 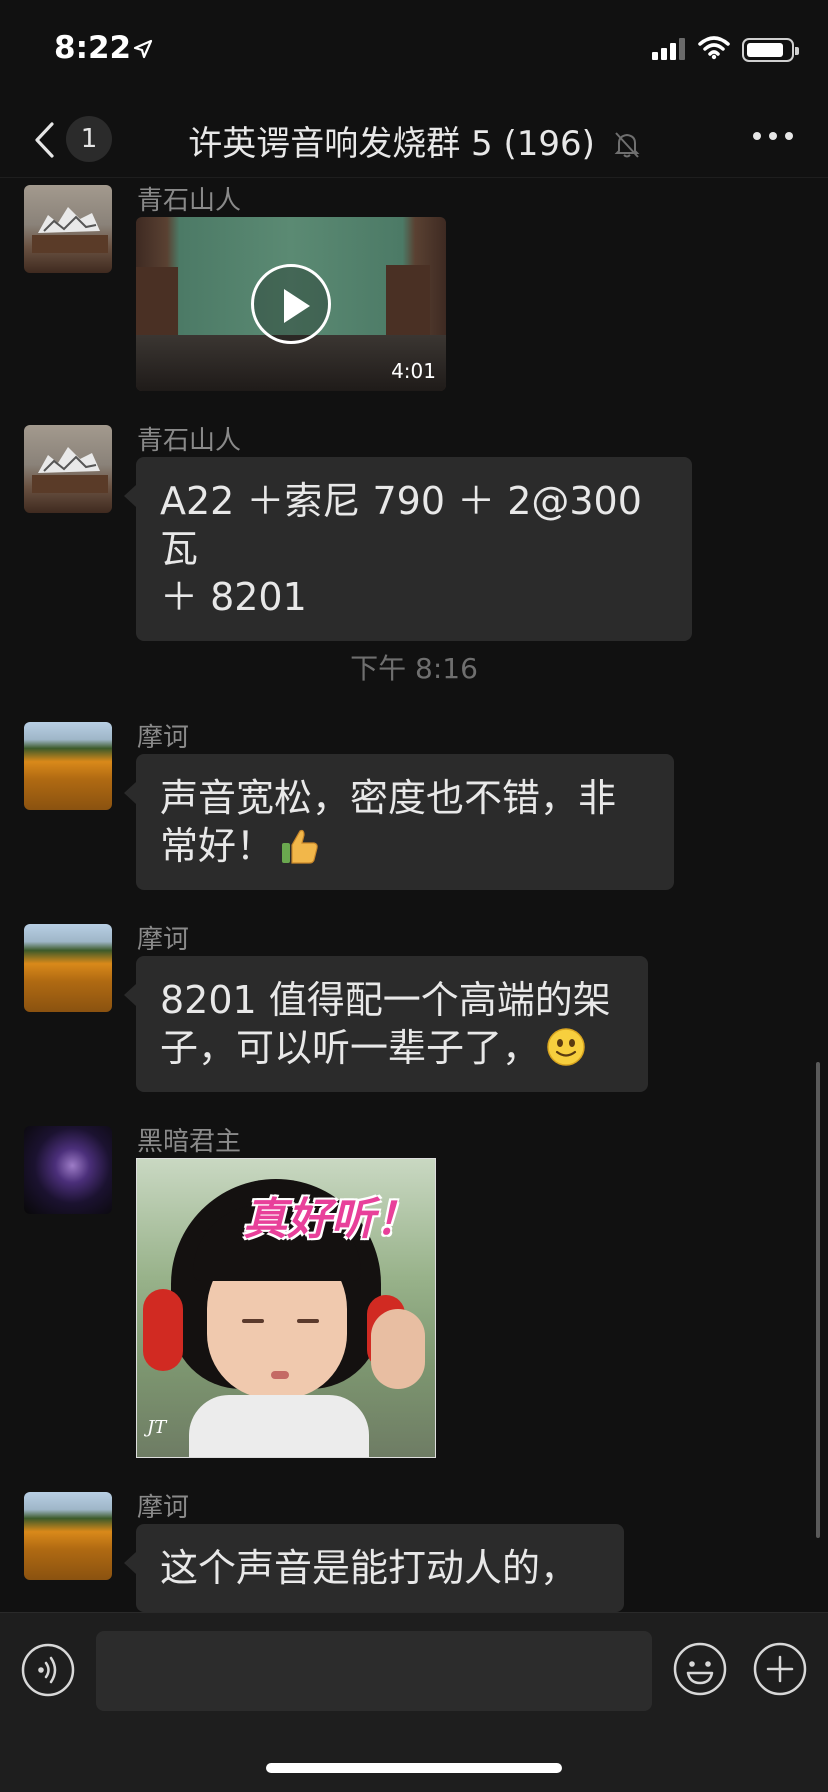 I want to click on location-arrow-icon, so click(x=143, y=49).